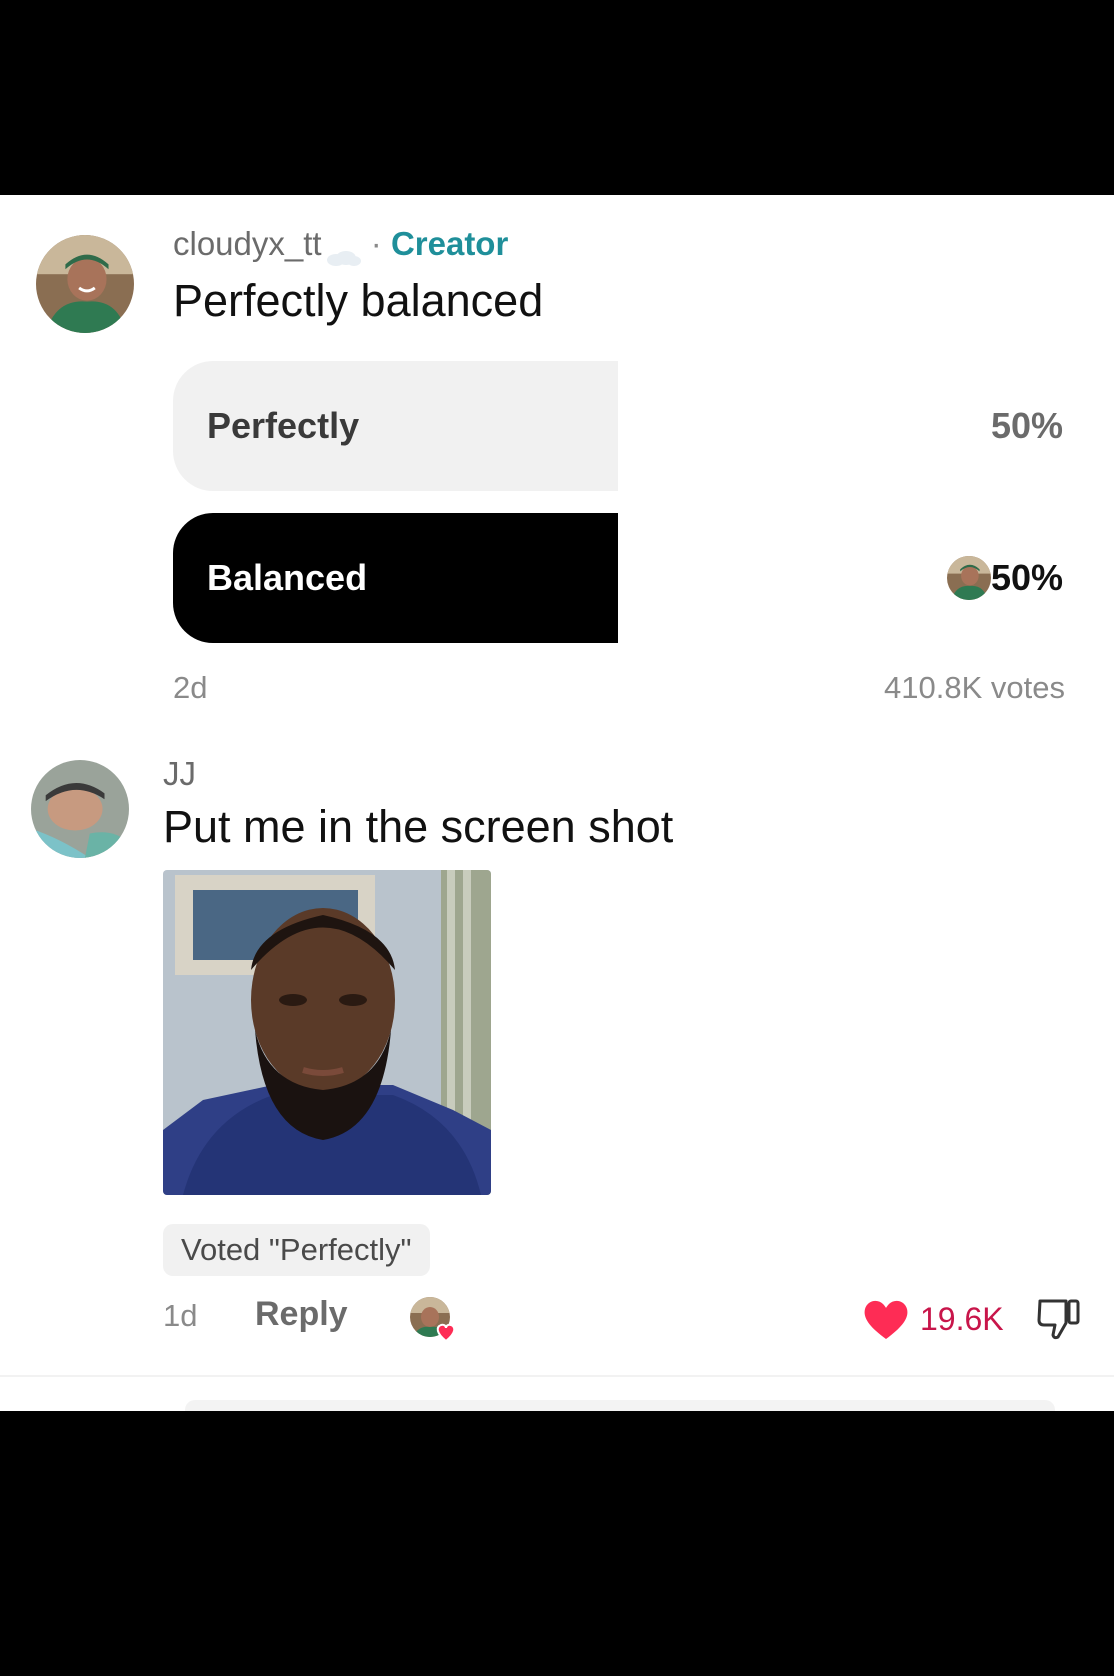 The image size is (1114, 1676). What do you see at coordinates (557, 97) in the screenshot?
I see `top-black-band` at bounding box center [557, 97].